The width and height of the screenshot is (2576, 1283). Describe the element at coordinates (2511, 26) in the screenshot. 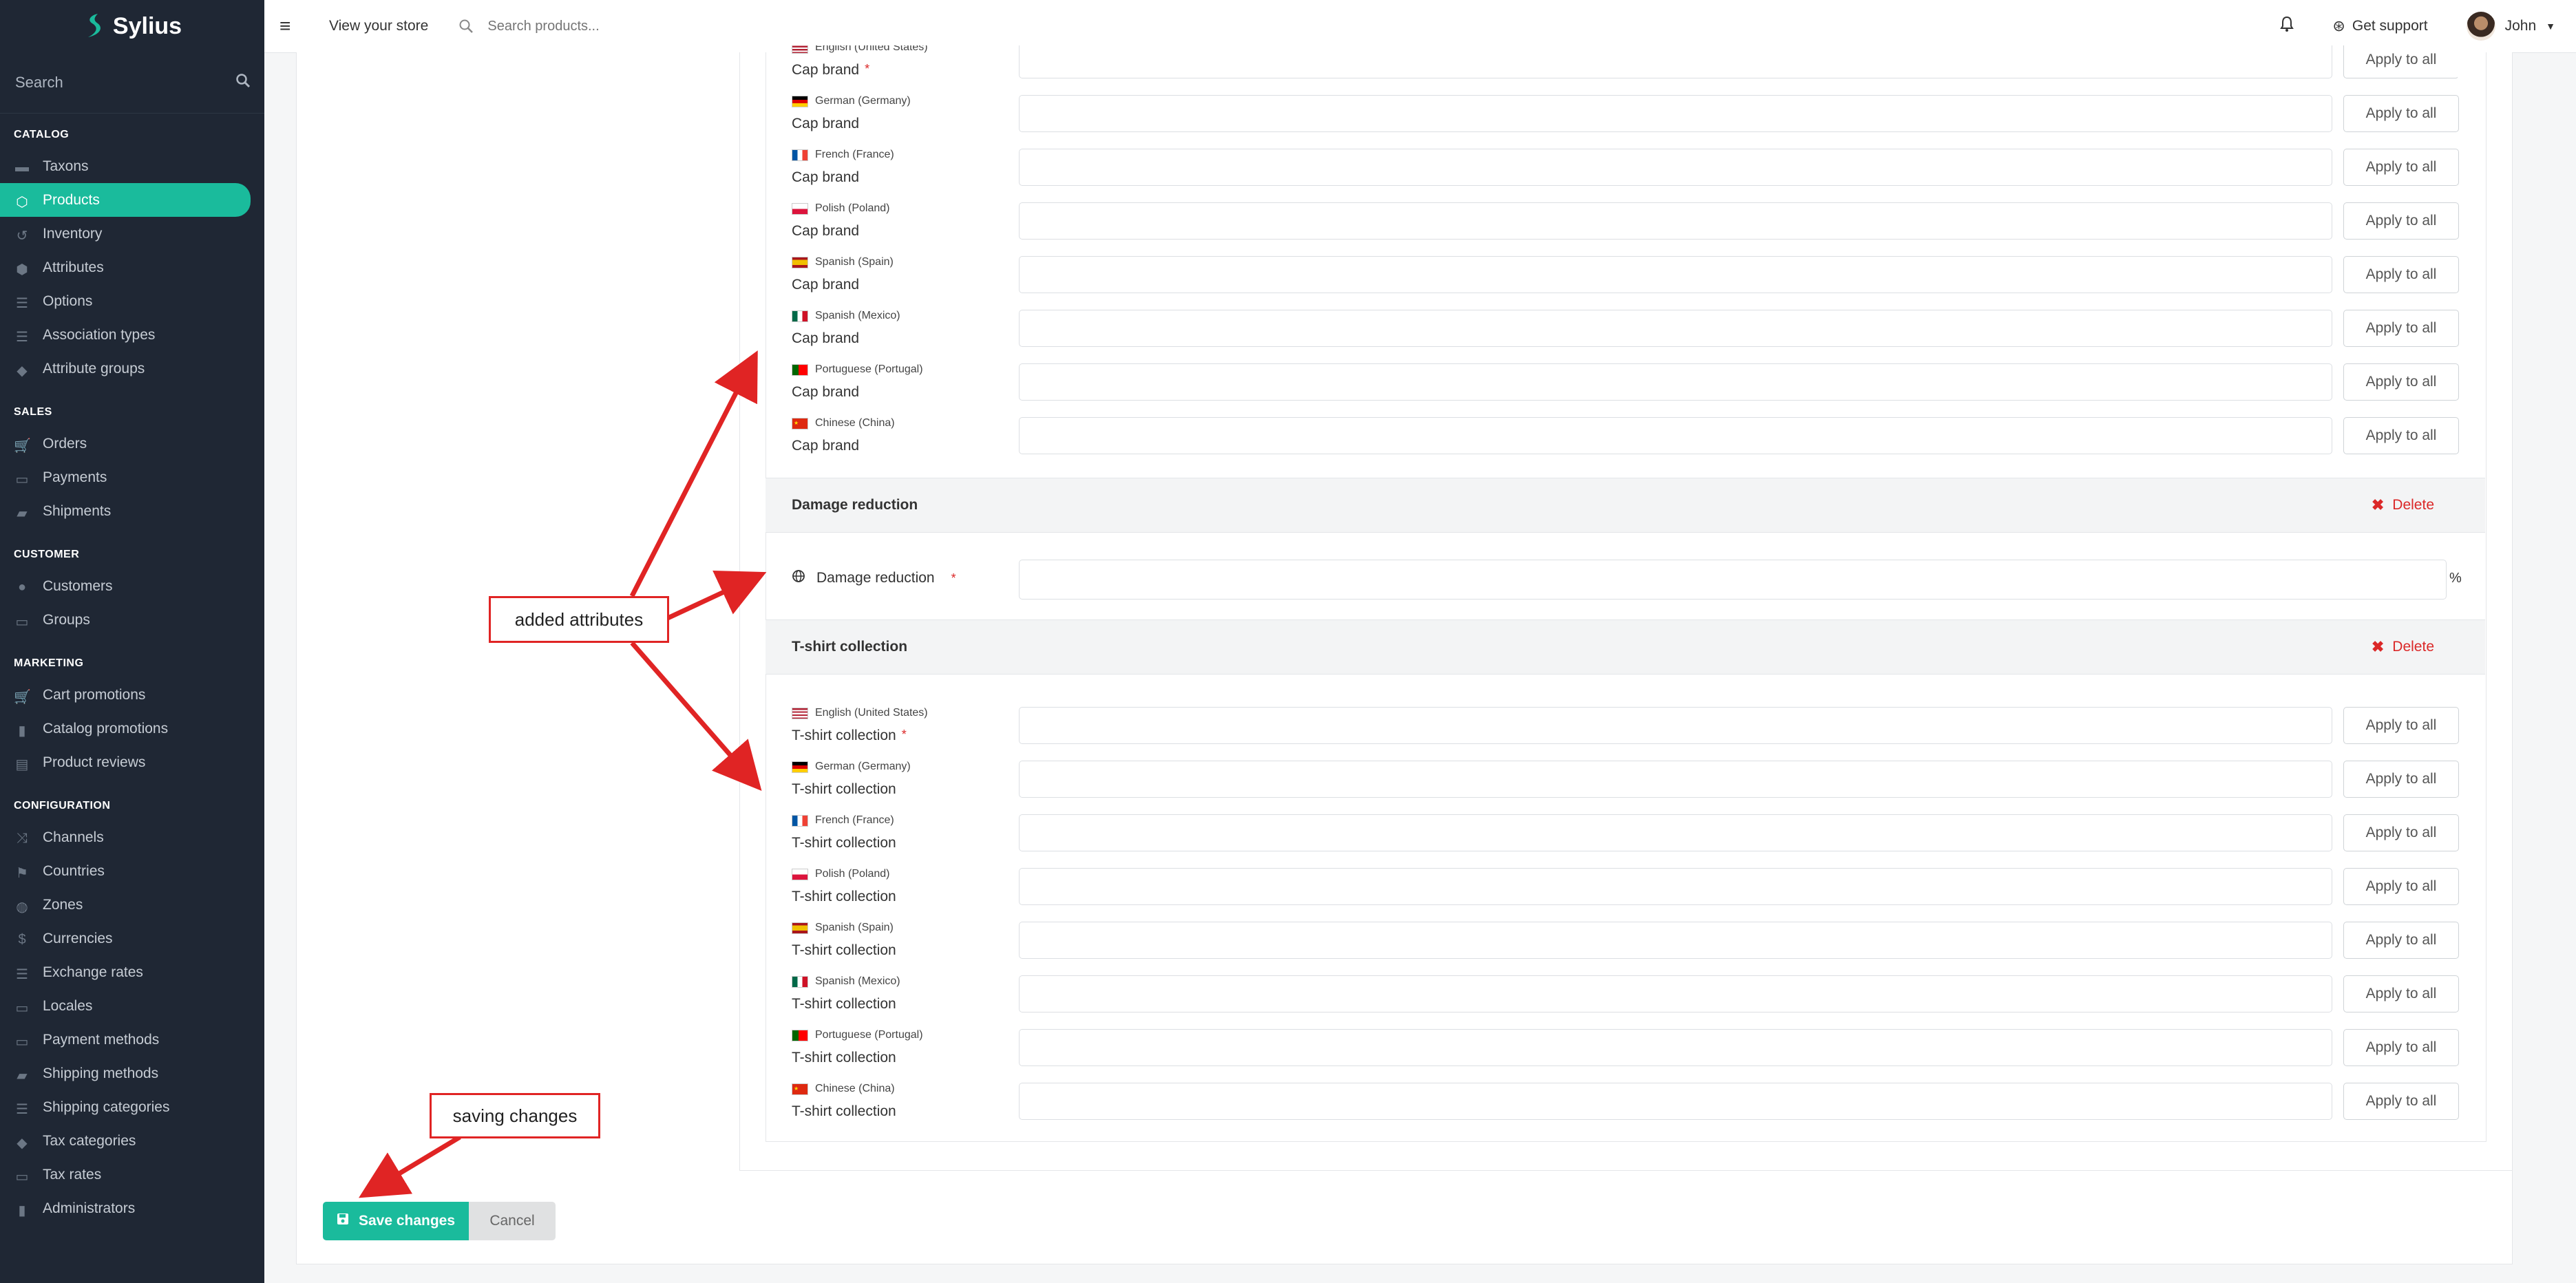

I see `user-menu: John ▼` at that location.